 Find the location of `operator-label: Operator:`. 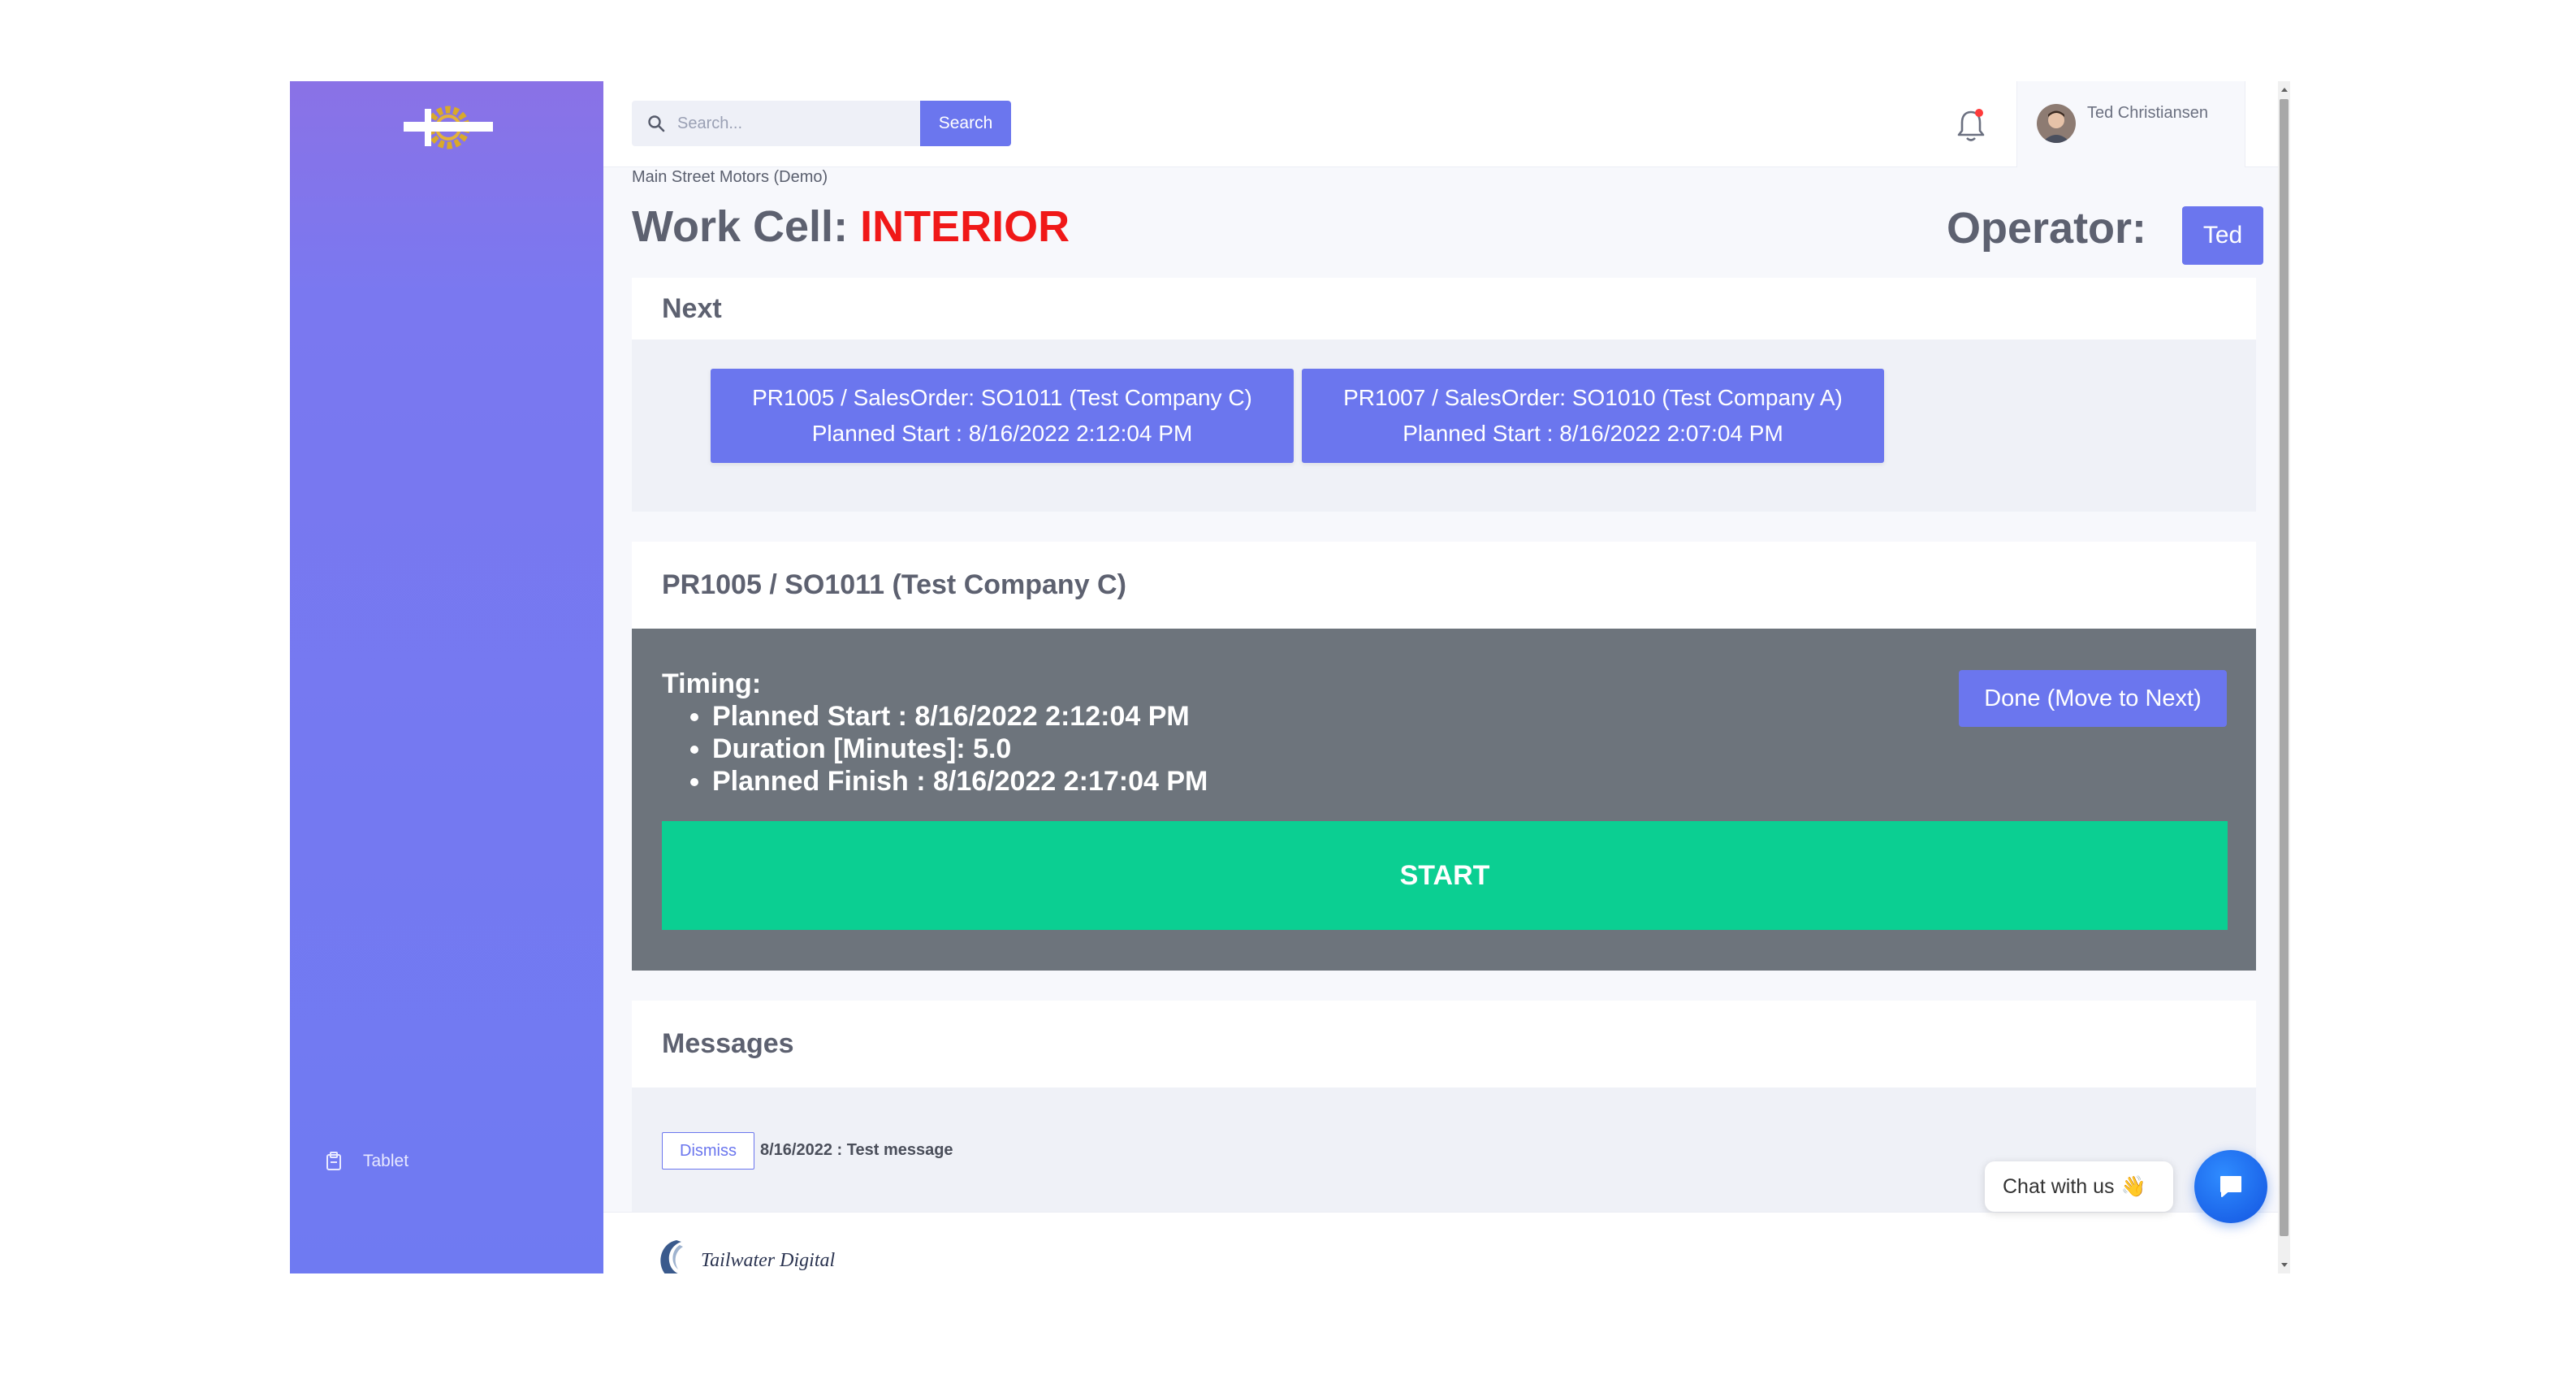

operator-label: Operator: is located at coordinates (2047, 228).